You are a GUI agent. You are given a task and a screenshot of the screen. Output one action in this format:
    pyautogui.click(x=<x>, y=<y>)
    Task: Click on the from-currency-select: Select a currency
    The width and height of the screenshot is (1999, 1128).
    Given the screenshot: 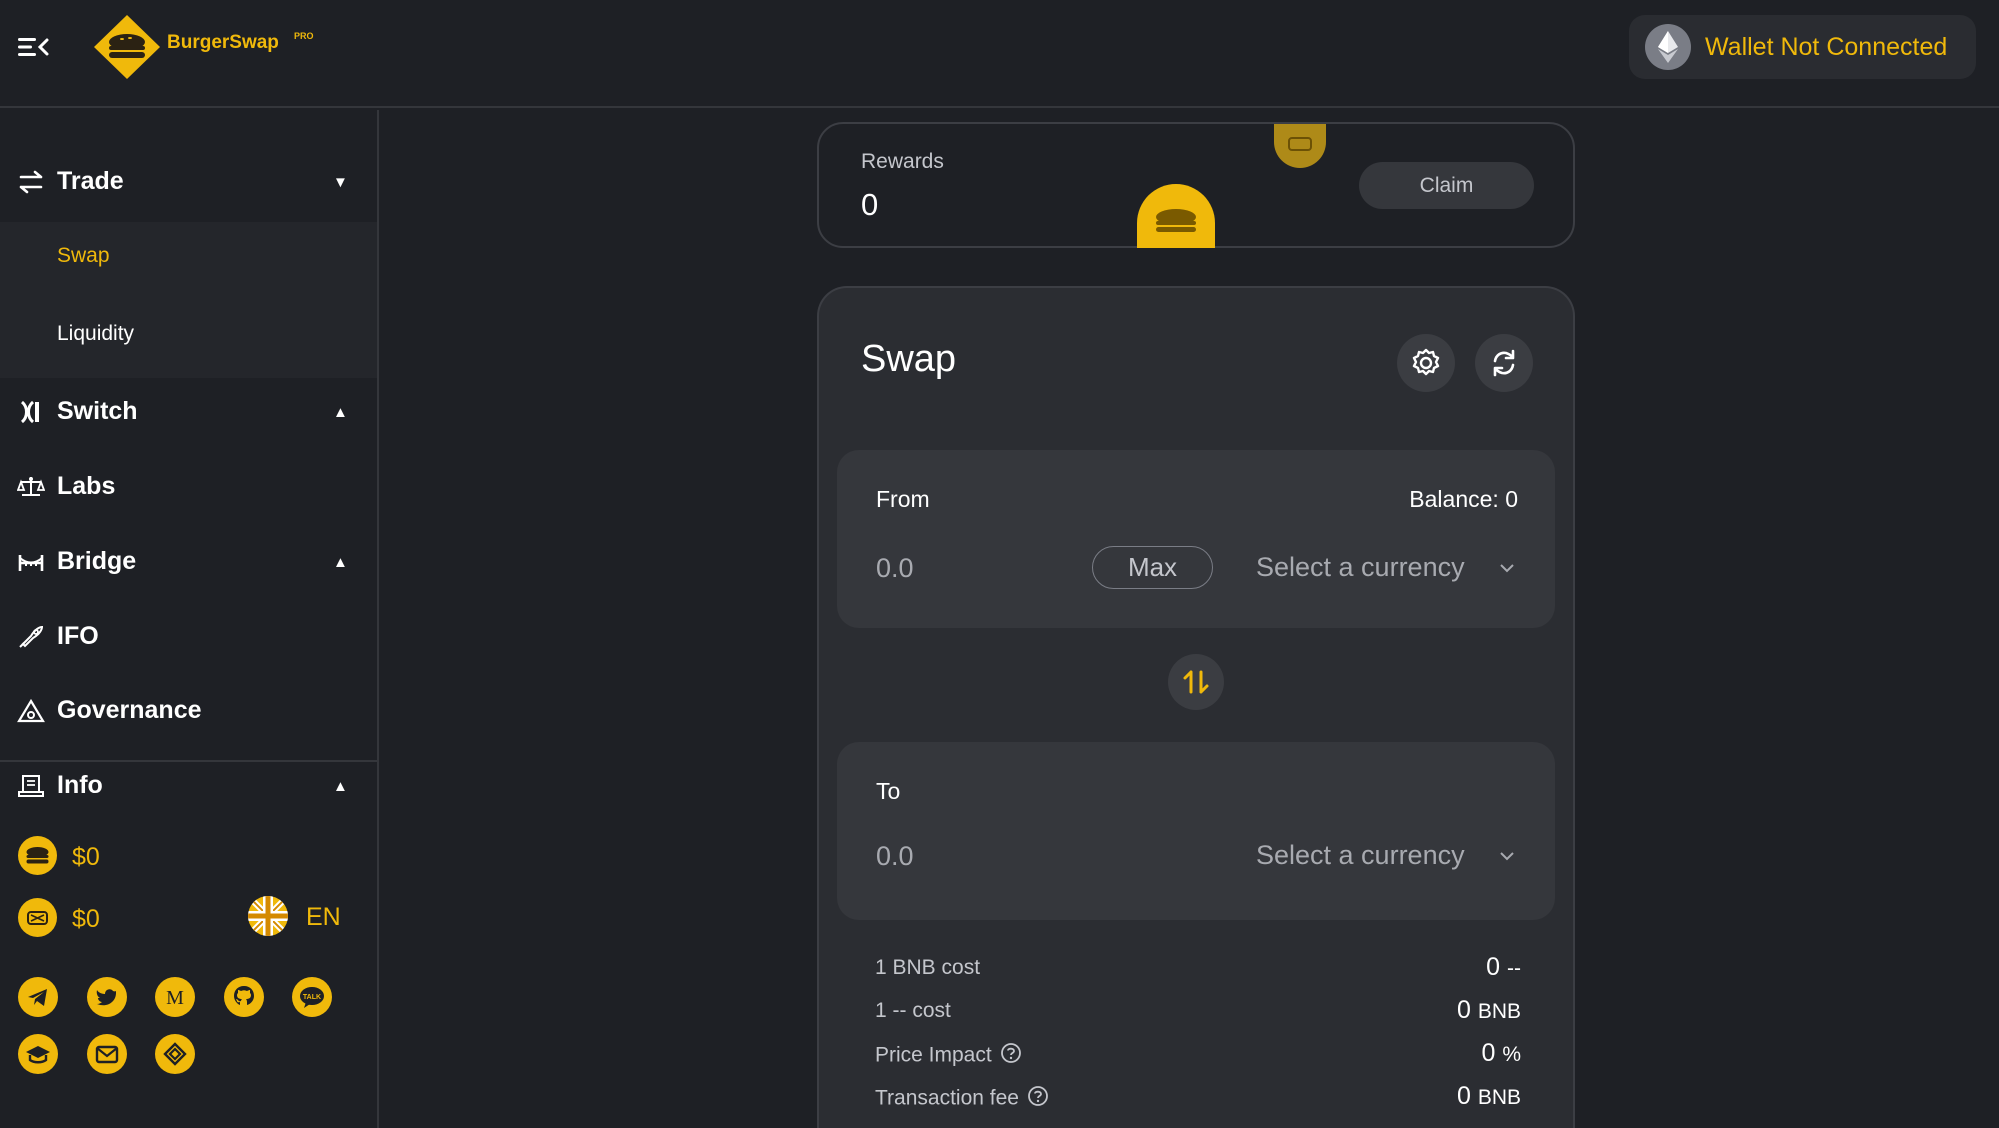 What is the action you would take?
    pyautogui.click(x=1386, y=569)
    